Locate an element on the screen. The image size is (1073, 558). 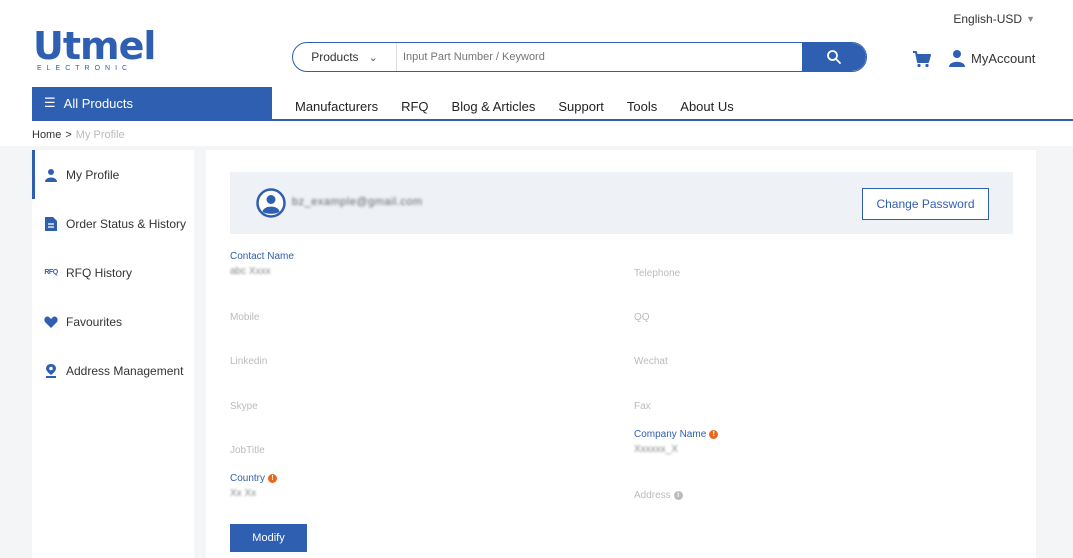
search-bar: Products ⌄ is located at coordinates (579, 57).